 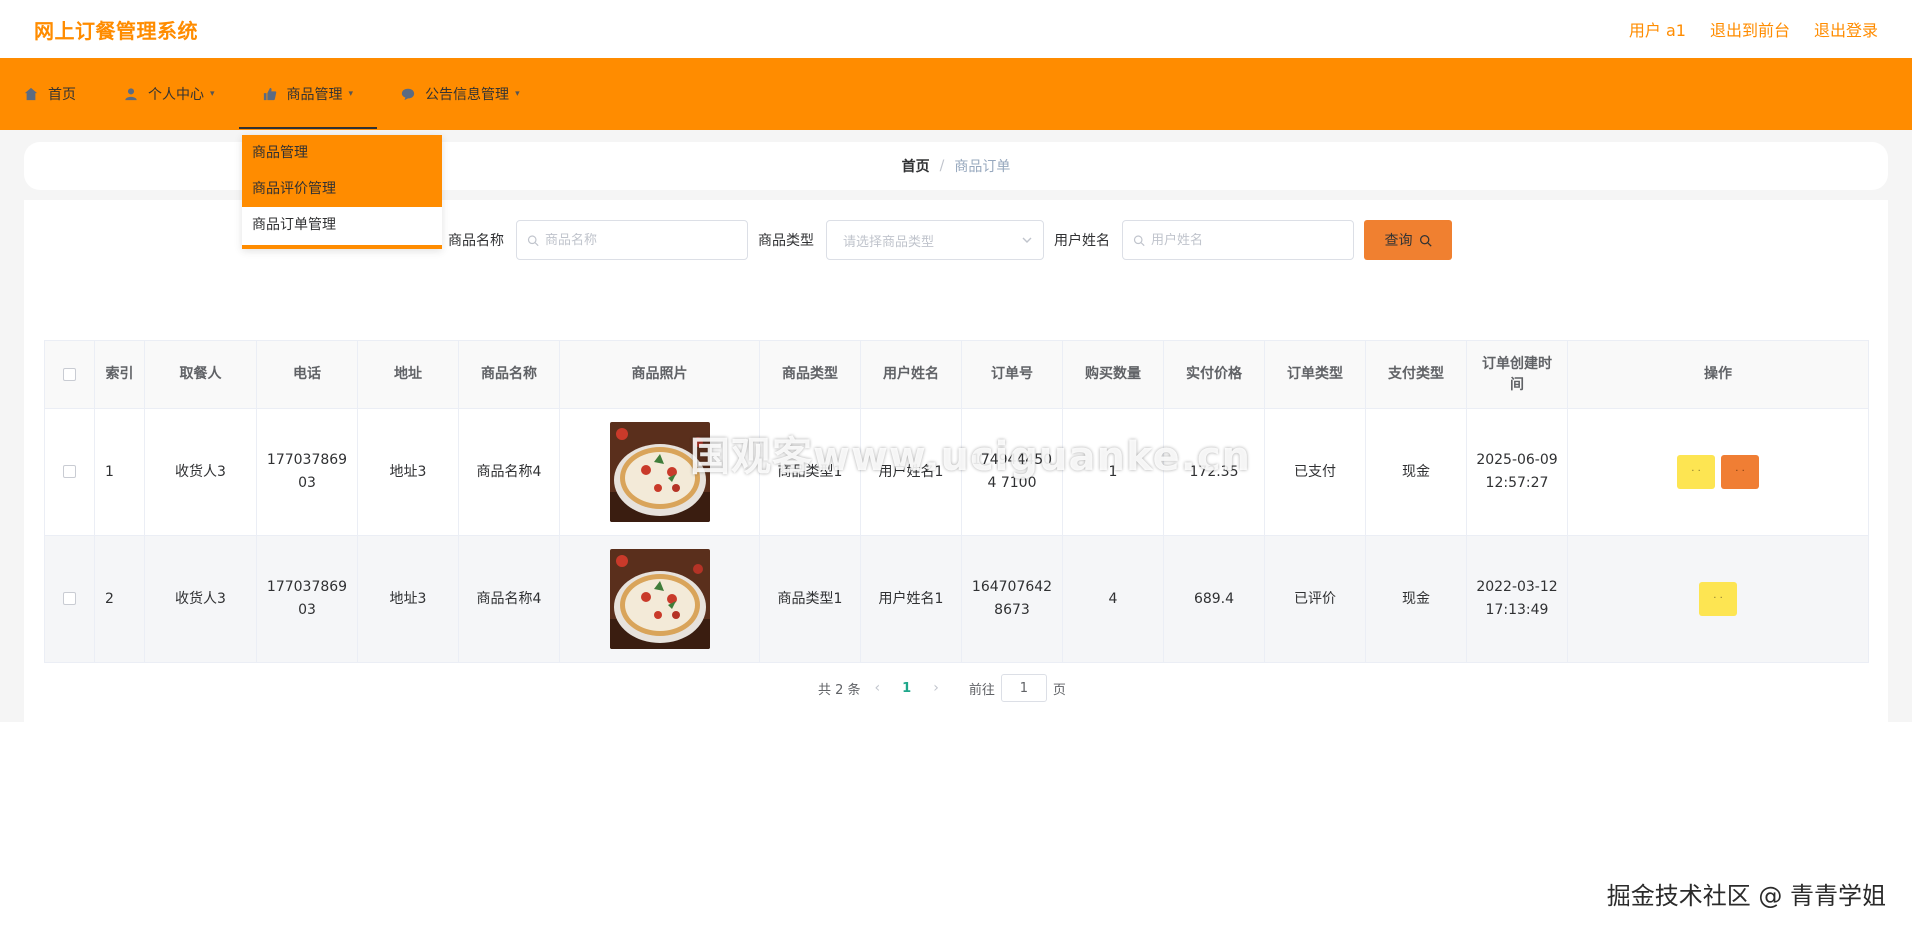 I want to click on actions-cell: · · · ·, so click(x=1718, y=472).